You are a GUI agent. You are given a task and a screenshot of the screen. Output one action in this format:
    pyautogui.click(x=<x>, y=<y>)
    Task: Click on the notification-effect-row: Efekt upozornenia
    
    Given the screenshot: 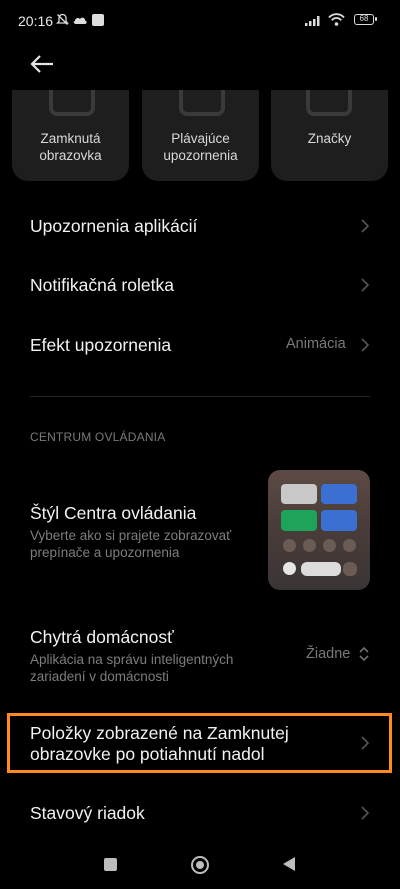 What is the action you would take?
    pyautogui.click(x=100, y=345)
    